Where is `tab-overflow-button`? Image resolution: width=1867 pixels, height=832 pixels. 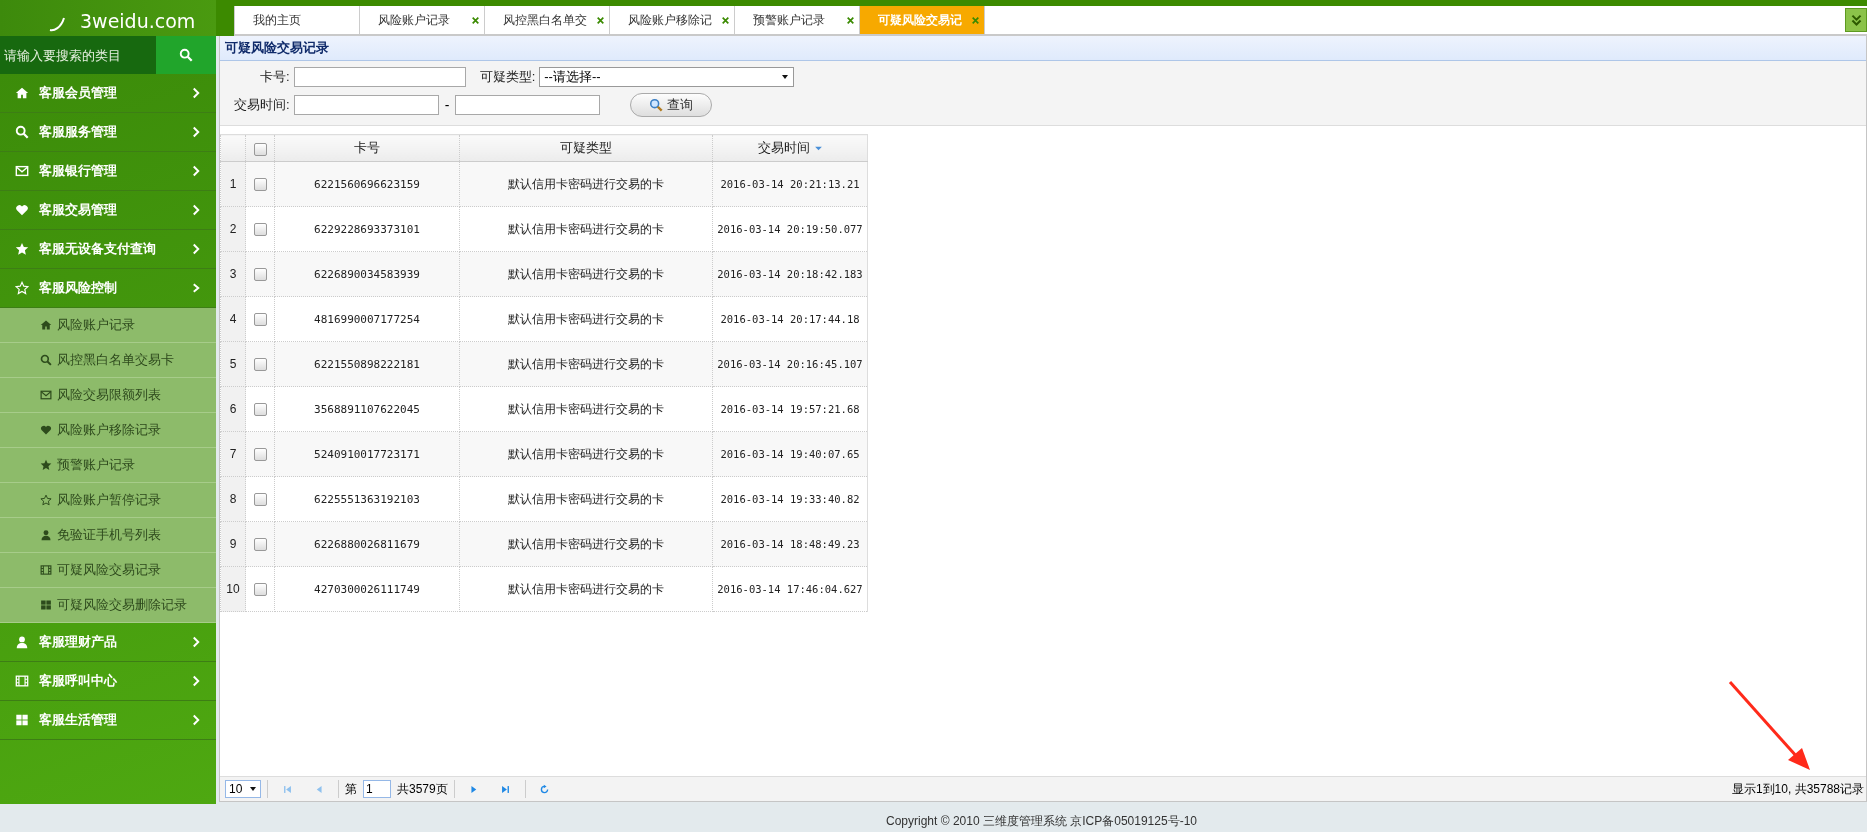 tab-overflow-button is located at coordinates (1856, 20).